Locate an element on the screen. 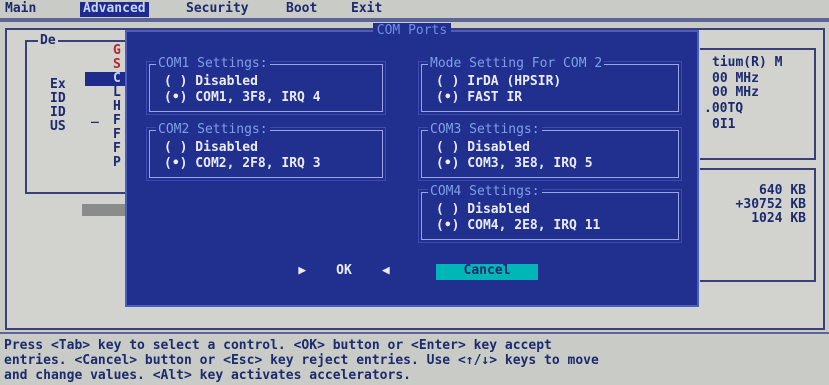 This screenshot has width=829, height=385. memory-cache: 1024 KB is located at coordinates (778, 218).